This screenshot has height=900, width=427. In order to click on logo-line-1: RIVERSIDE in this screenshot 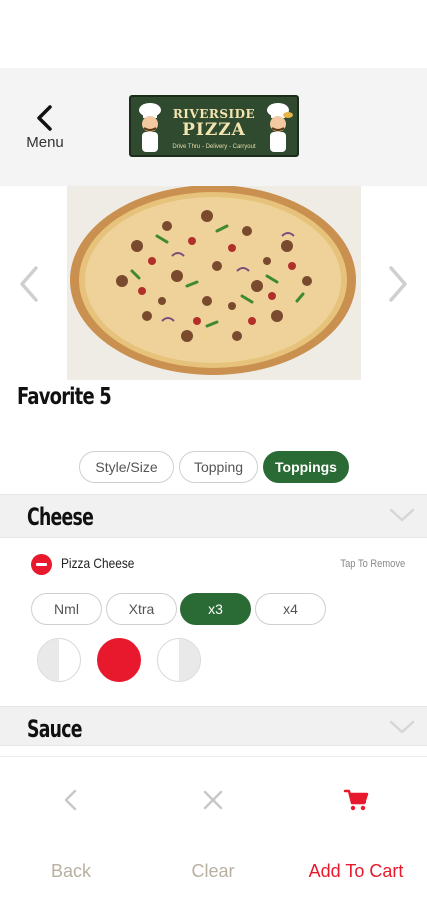, I will do `click(214, 114)`.